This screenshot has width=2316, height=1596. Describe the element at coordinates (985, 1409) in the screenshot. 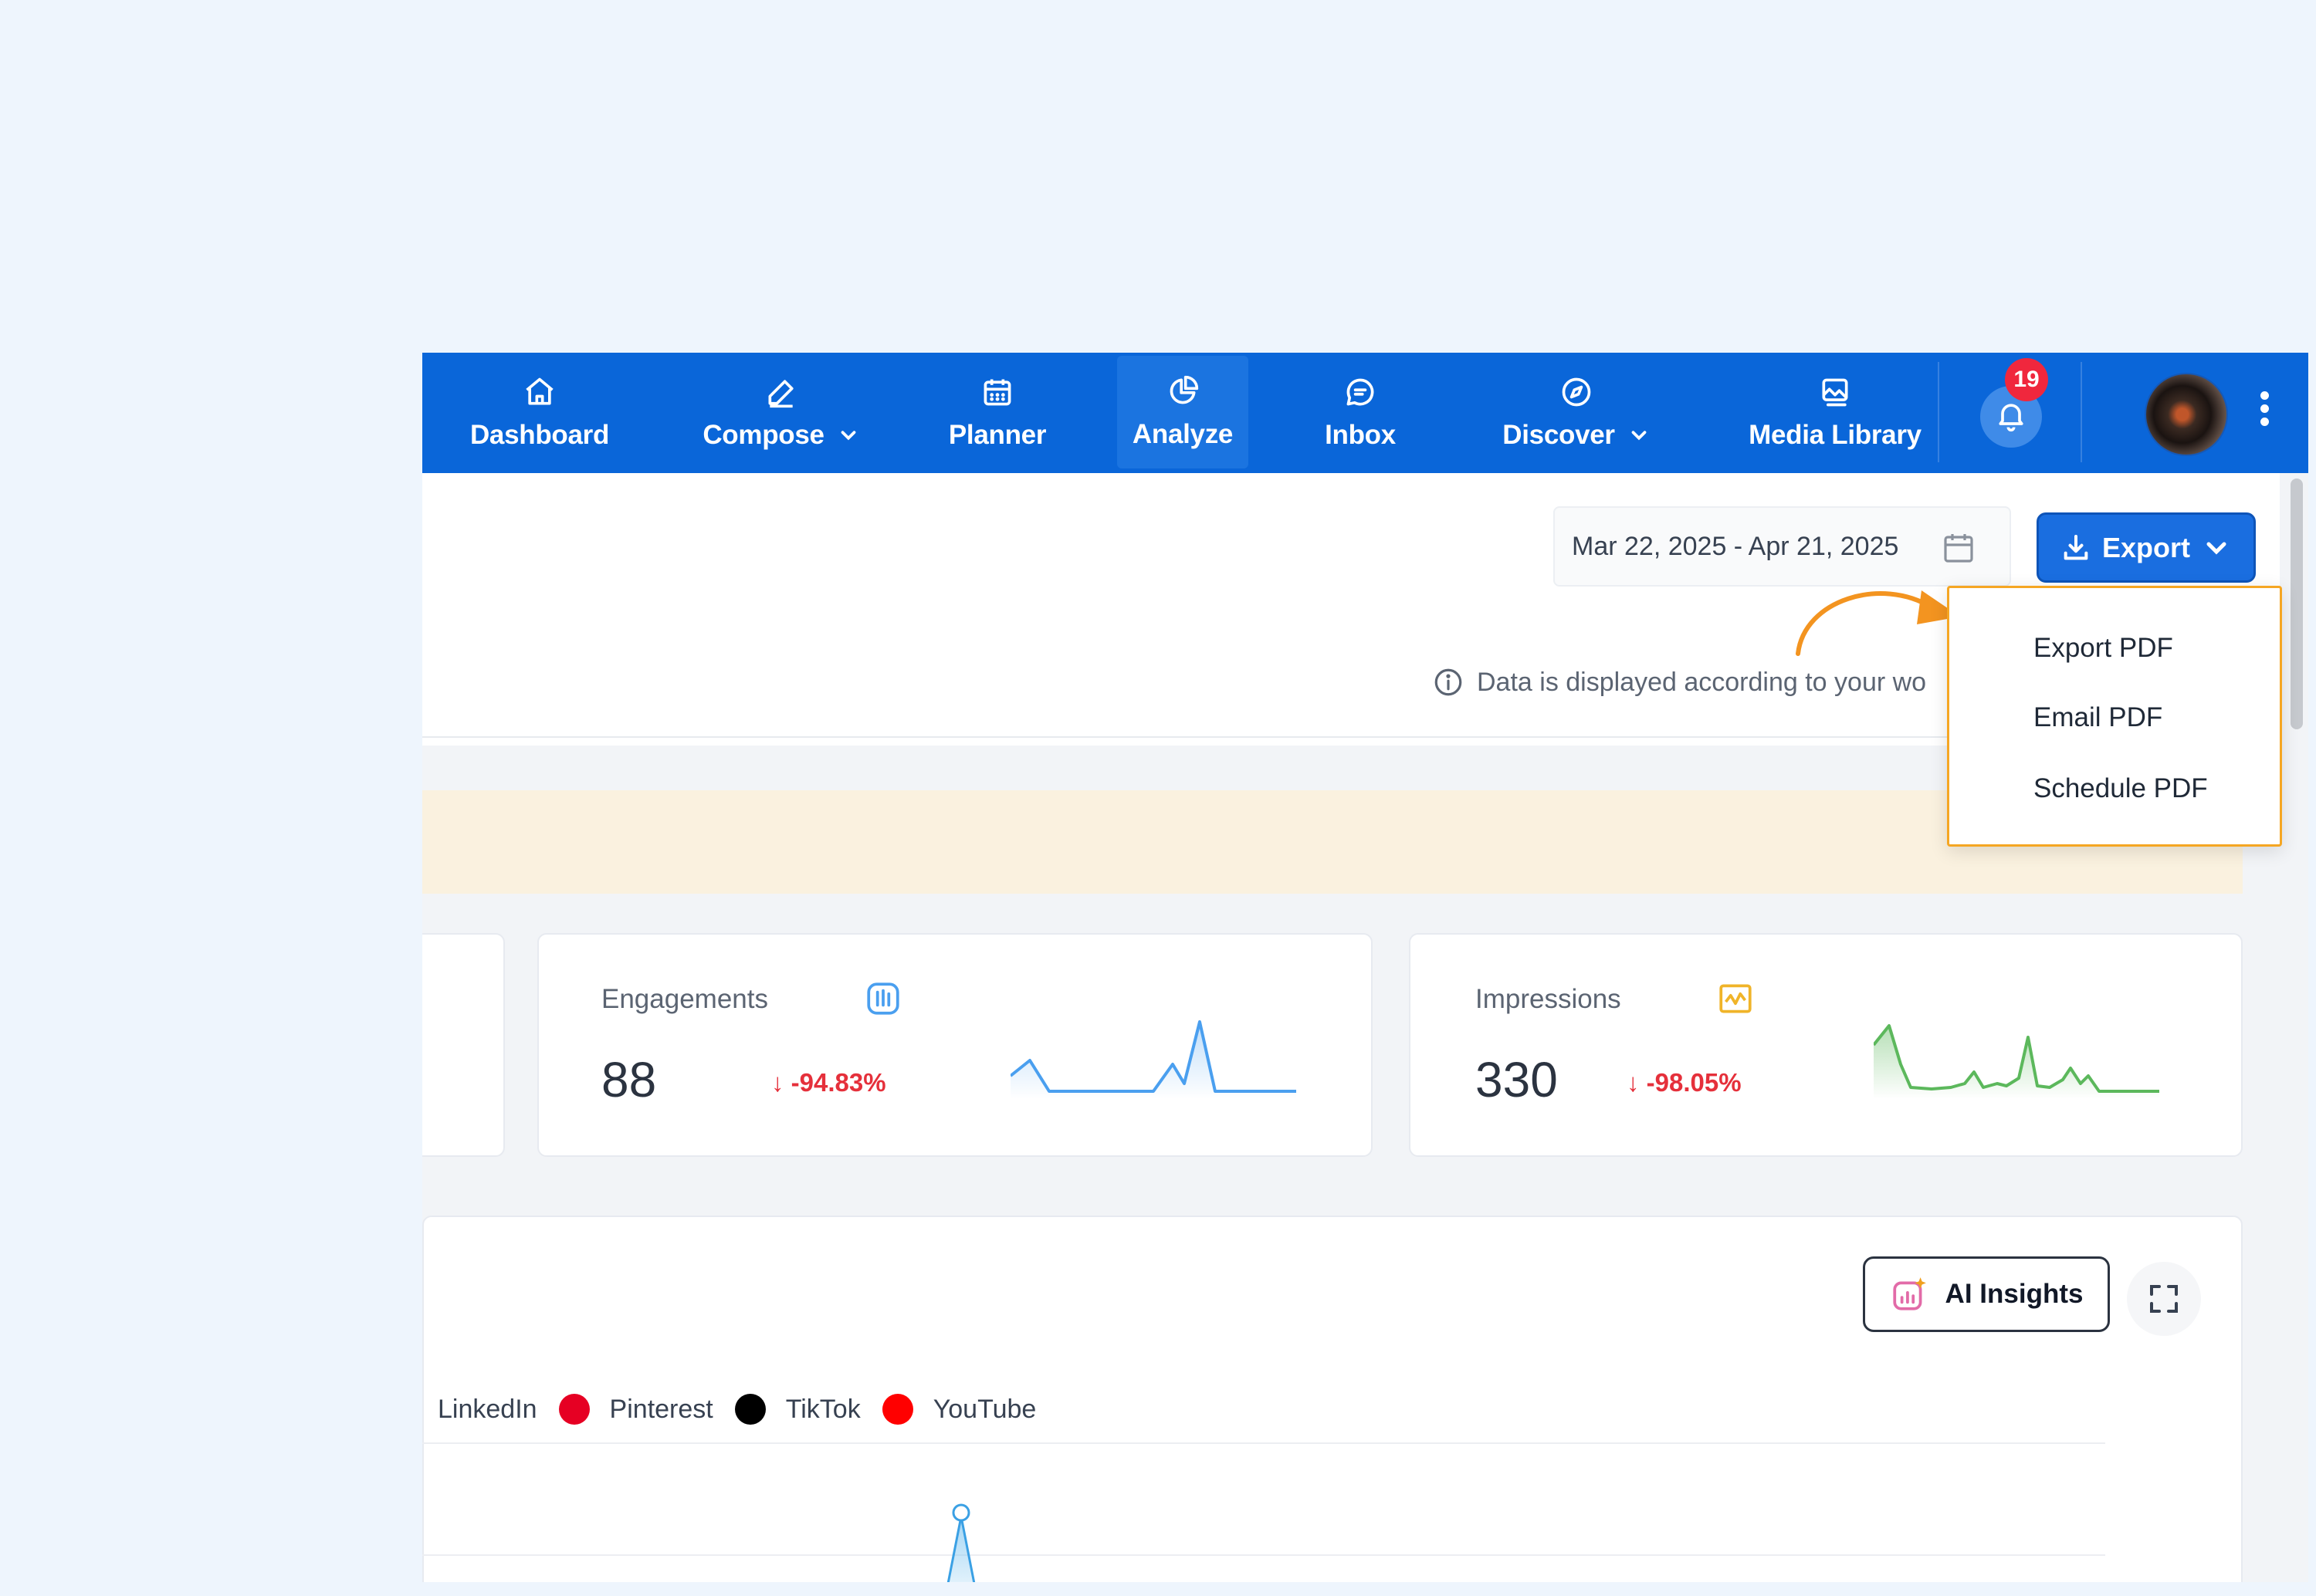

I see `legend-label: YouTube` at that location.